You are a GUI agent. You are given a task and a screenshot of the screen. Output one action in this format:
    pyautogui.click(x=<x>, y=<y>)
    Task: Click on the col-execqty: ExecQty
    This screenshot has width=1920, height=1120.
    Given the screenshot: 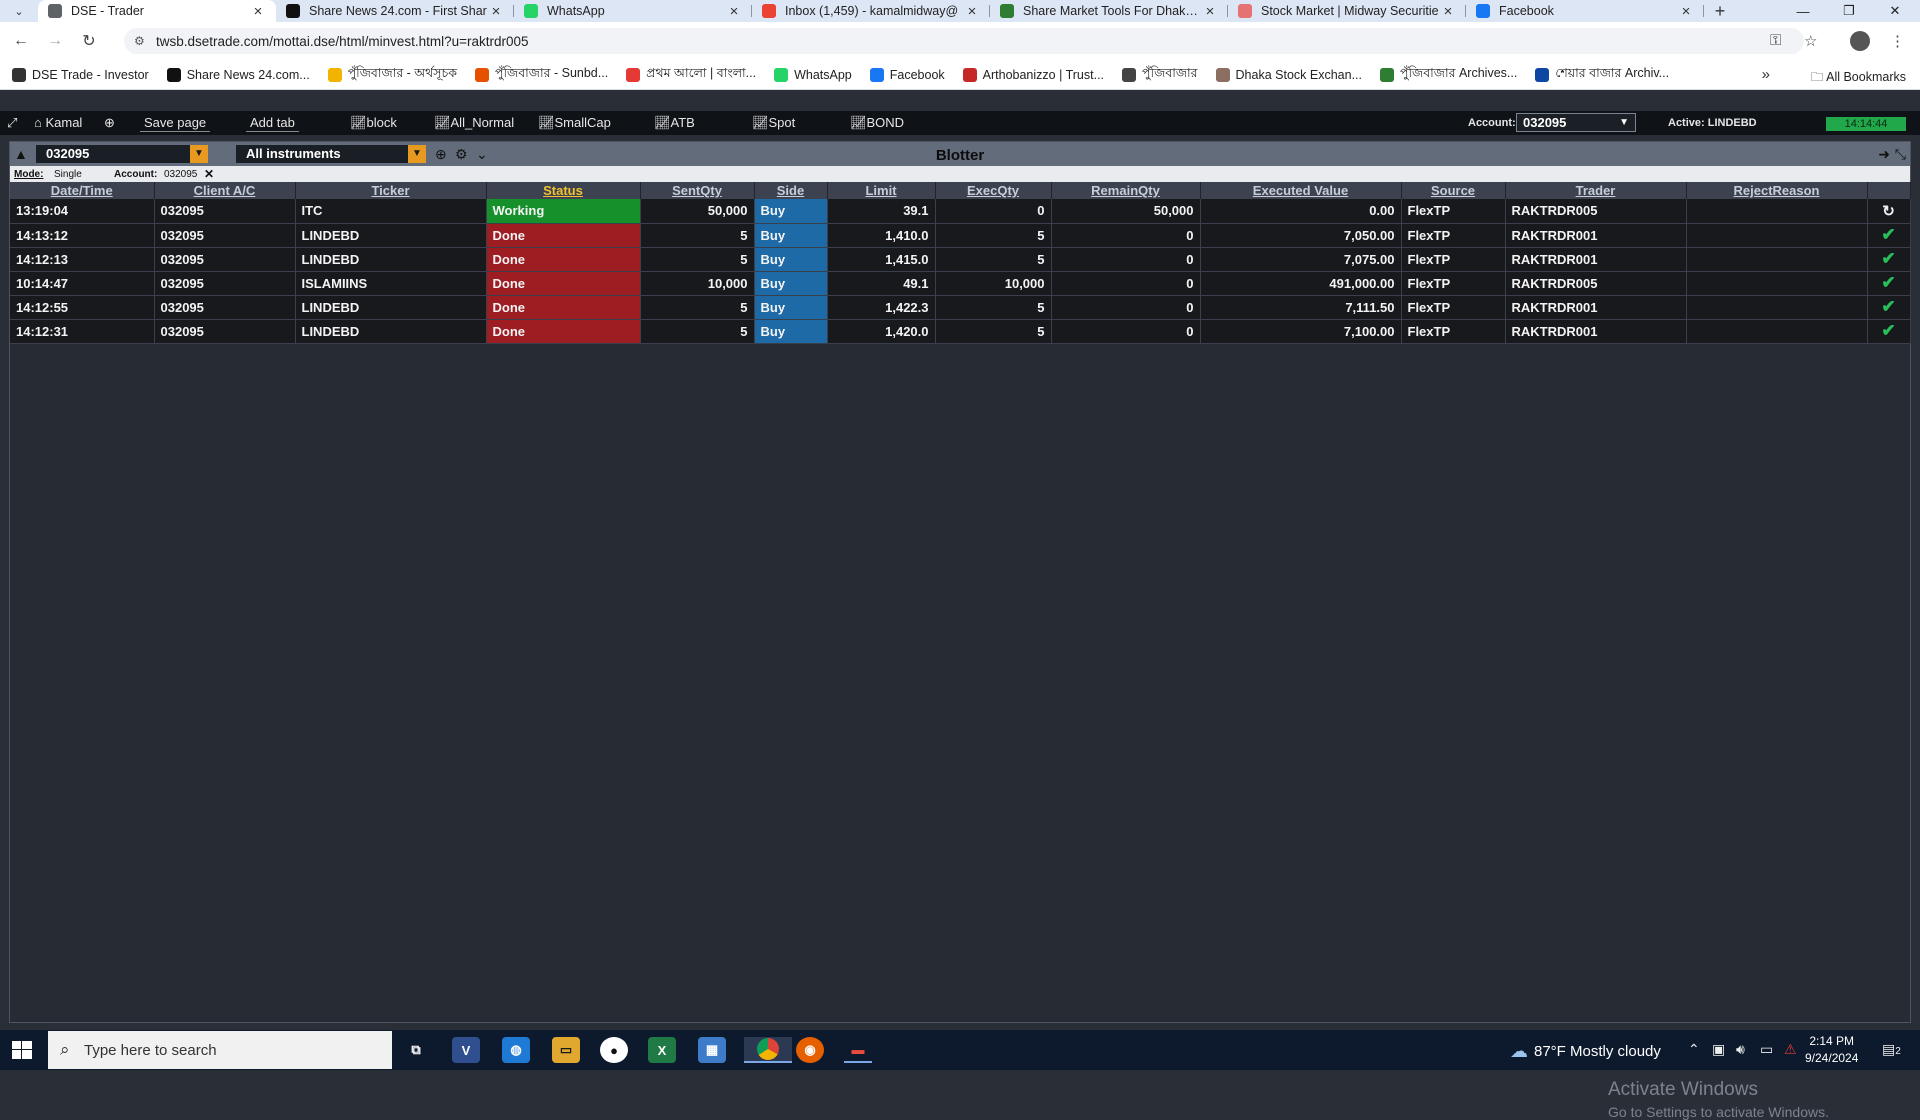 What is the action you would take?
    pyautogui.click(x=993, y=190)
    